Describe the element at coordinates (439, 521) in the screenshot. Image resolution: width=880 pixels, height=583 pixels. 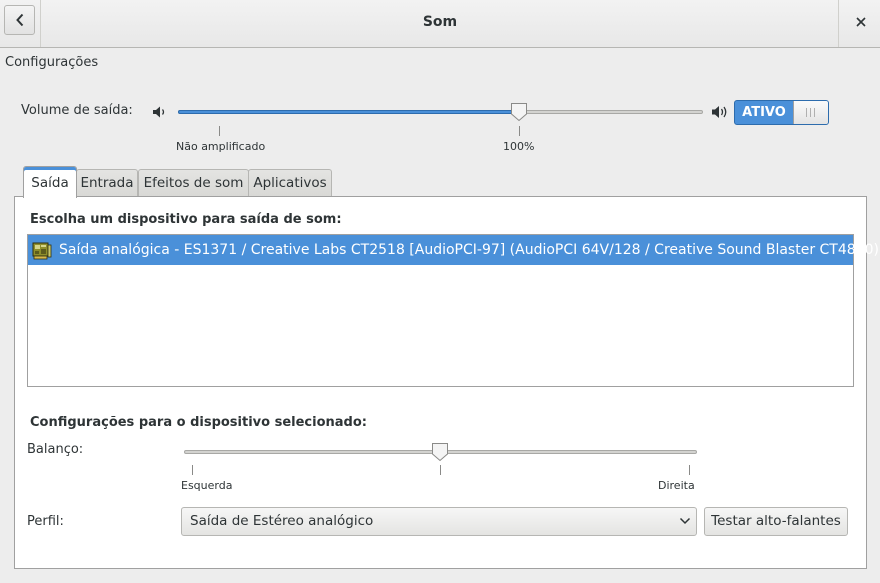
I see `profile-dropdown: Saída de Estéreo analógico` at that location.